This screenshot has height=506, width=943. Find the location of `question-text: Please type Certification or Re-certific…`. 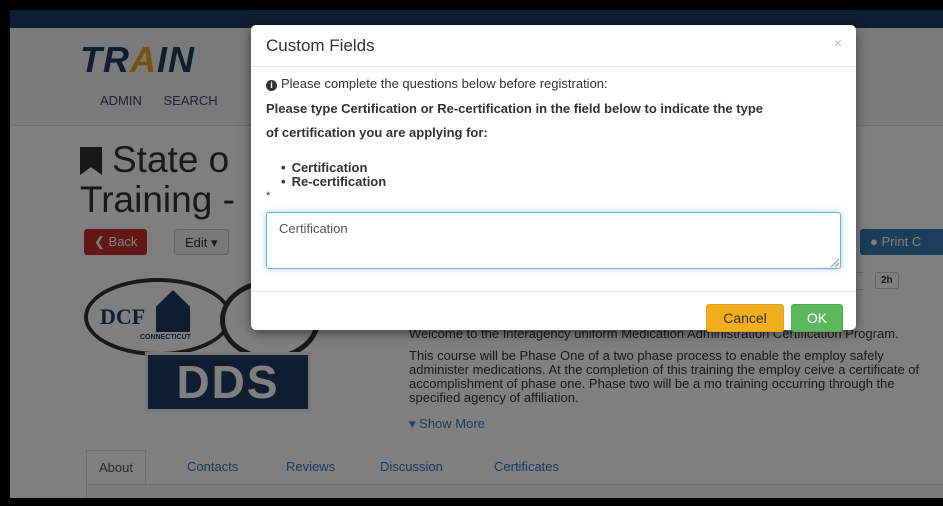

question-text: Please type Certification or Re-certific… is located at coordinates (514, 120).